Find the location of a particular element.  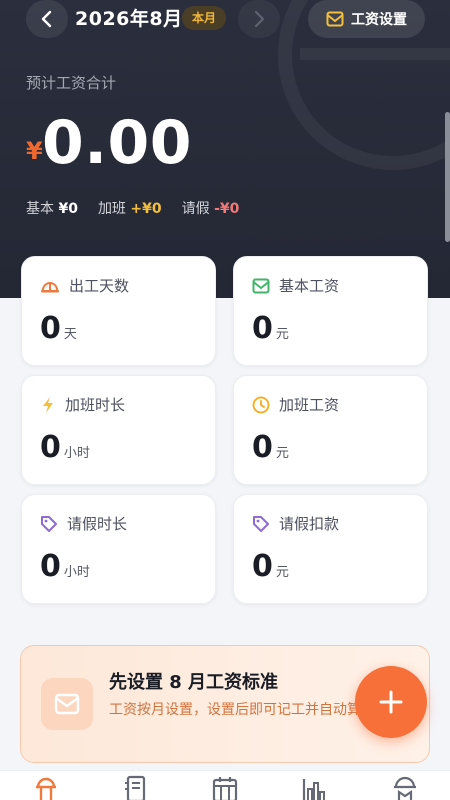

currency-symbol: ¥ is located at coordinates (34, 151).